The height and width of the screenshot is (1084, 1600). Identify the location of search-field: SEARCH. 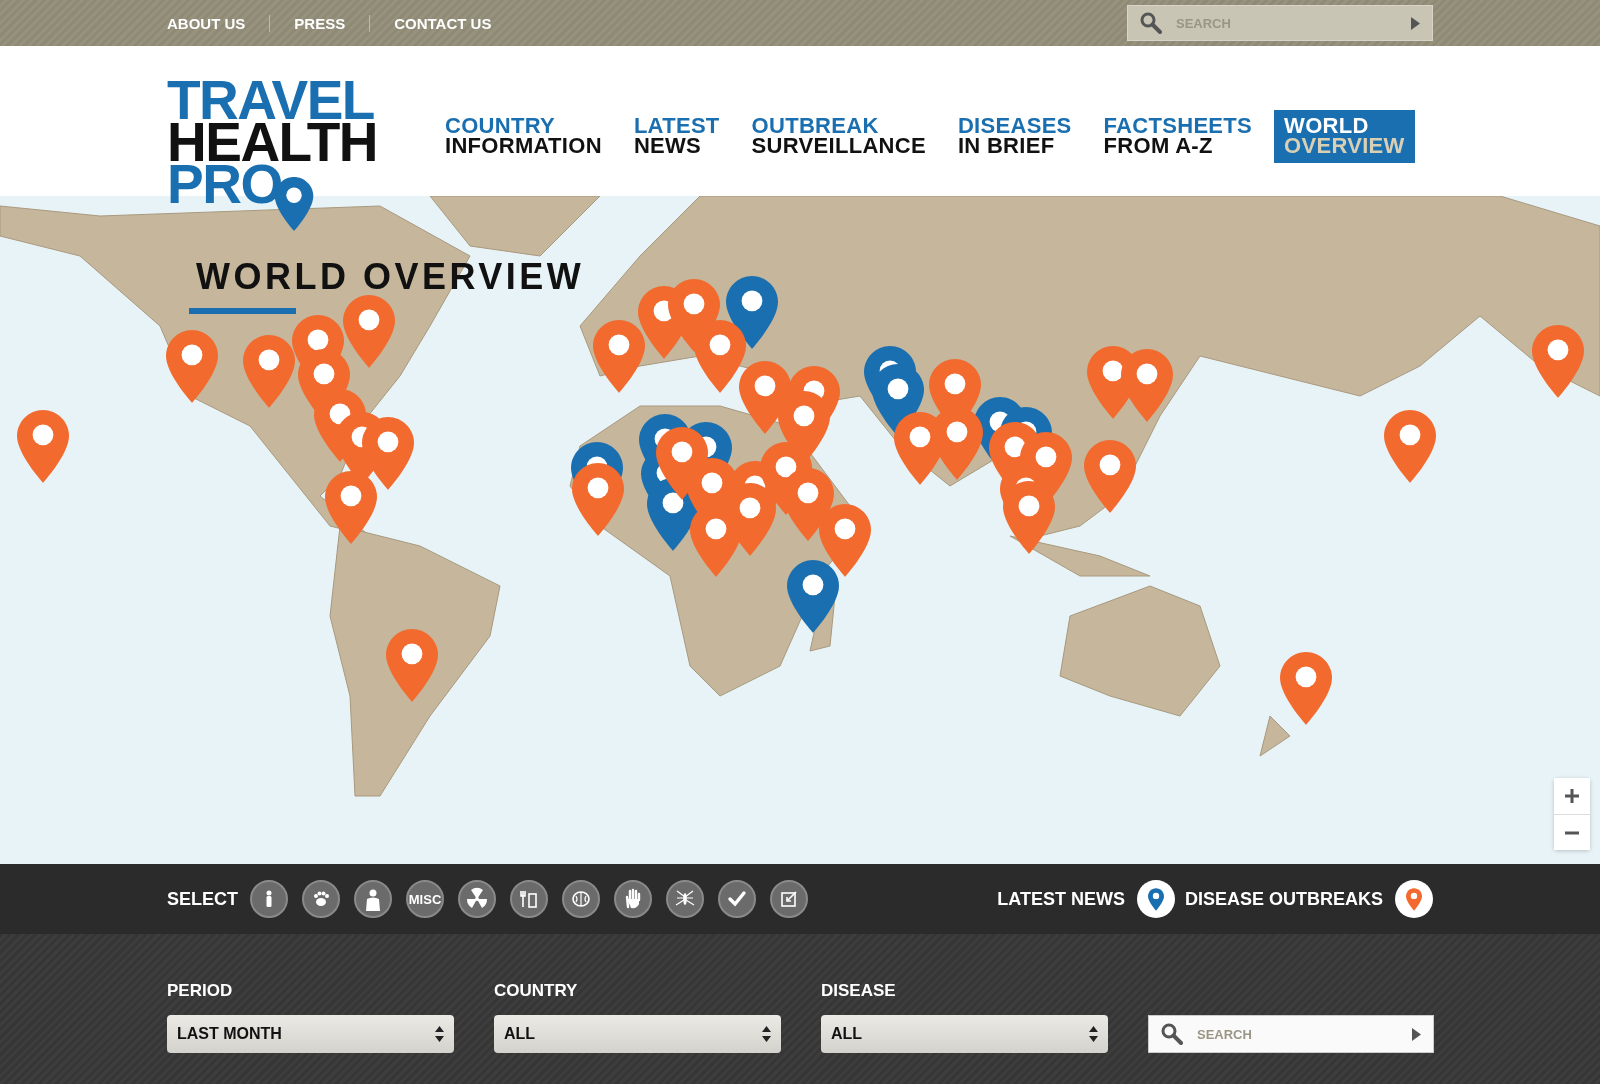
(1291, 1034).